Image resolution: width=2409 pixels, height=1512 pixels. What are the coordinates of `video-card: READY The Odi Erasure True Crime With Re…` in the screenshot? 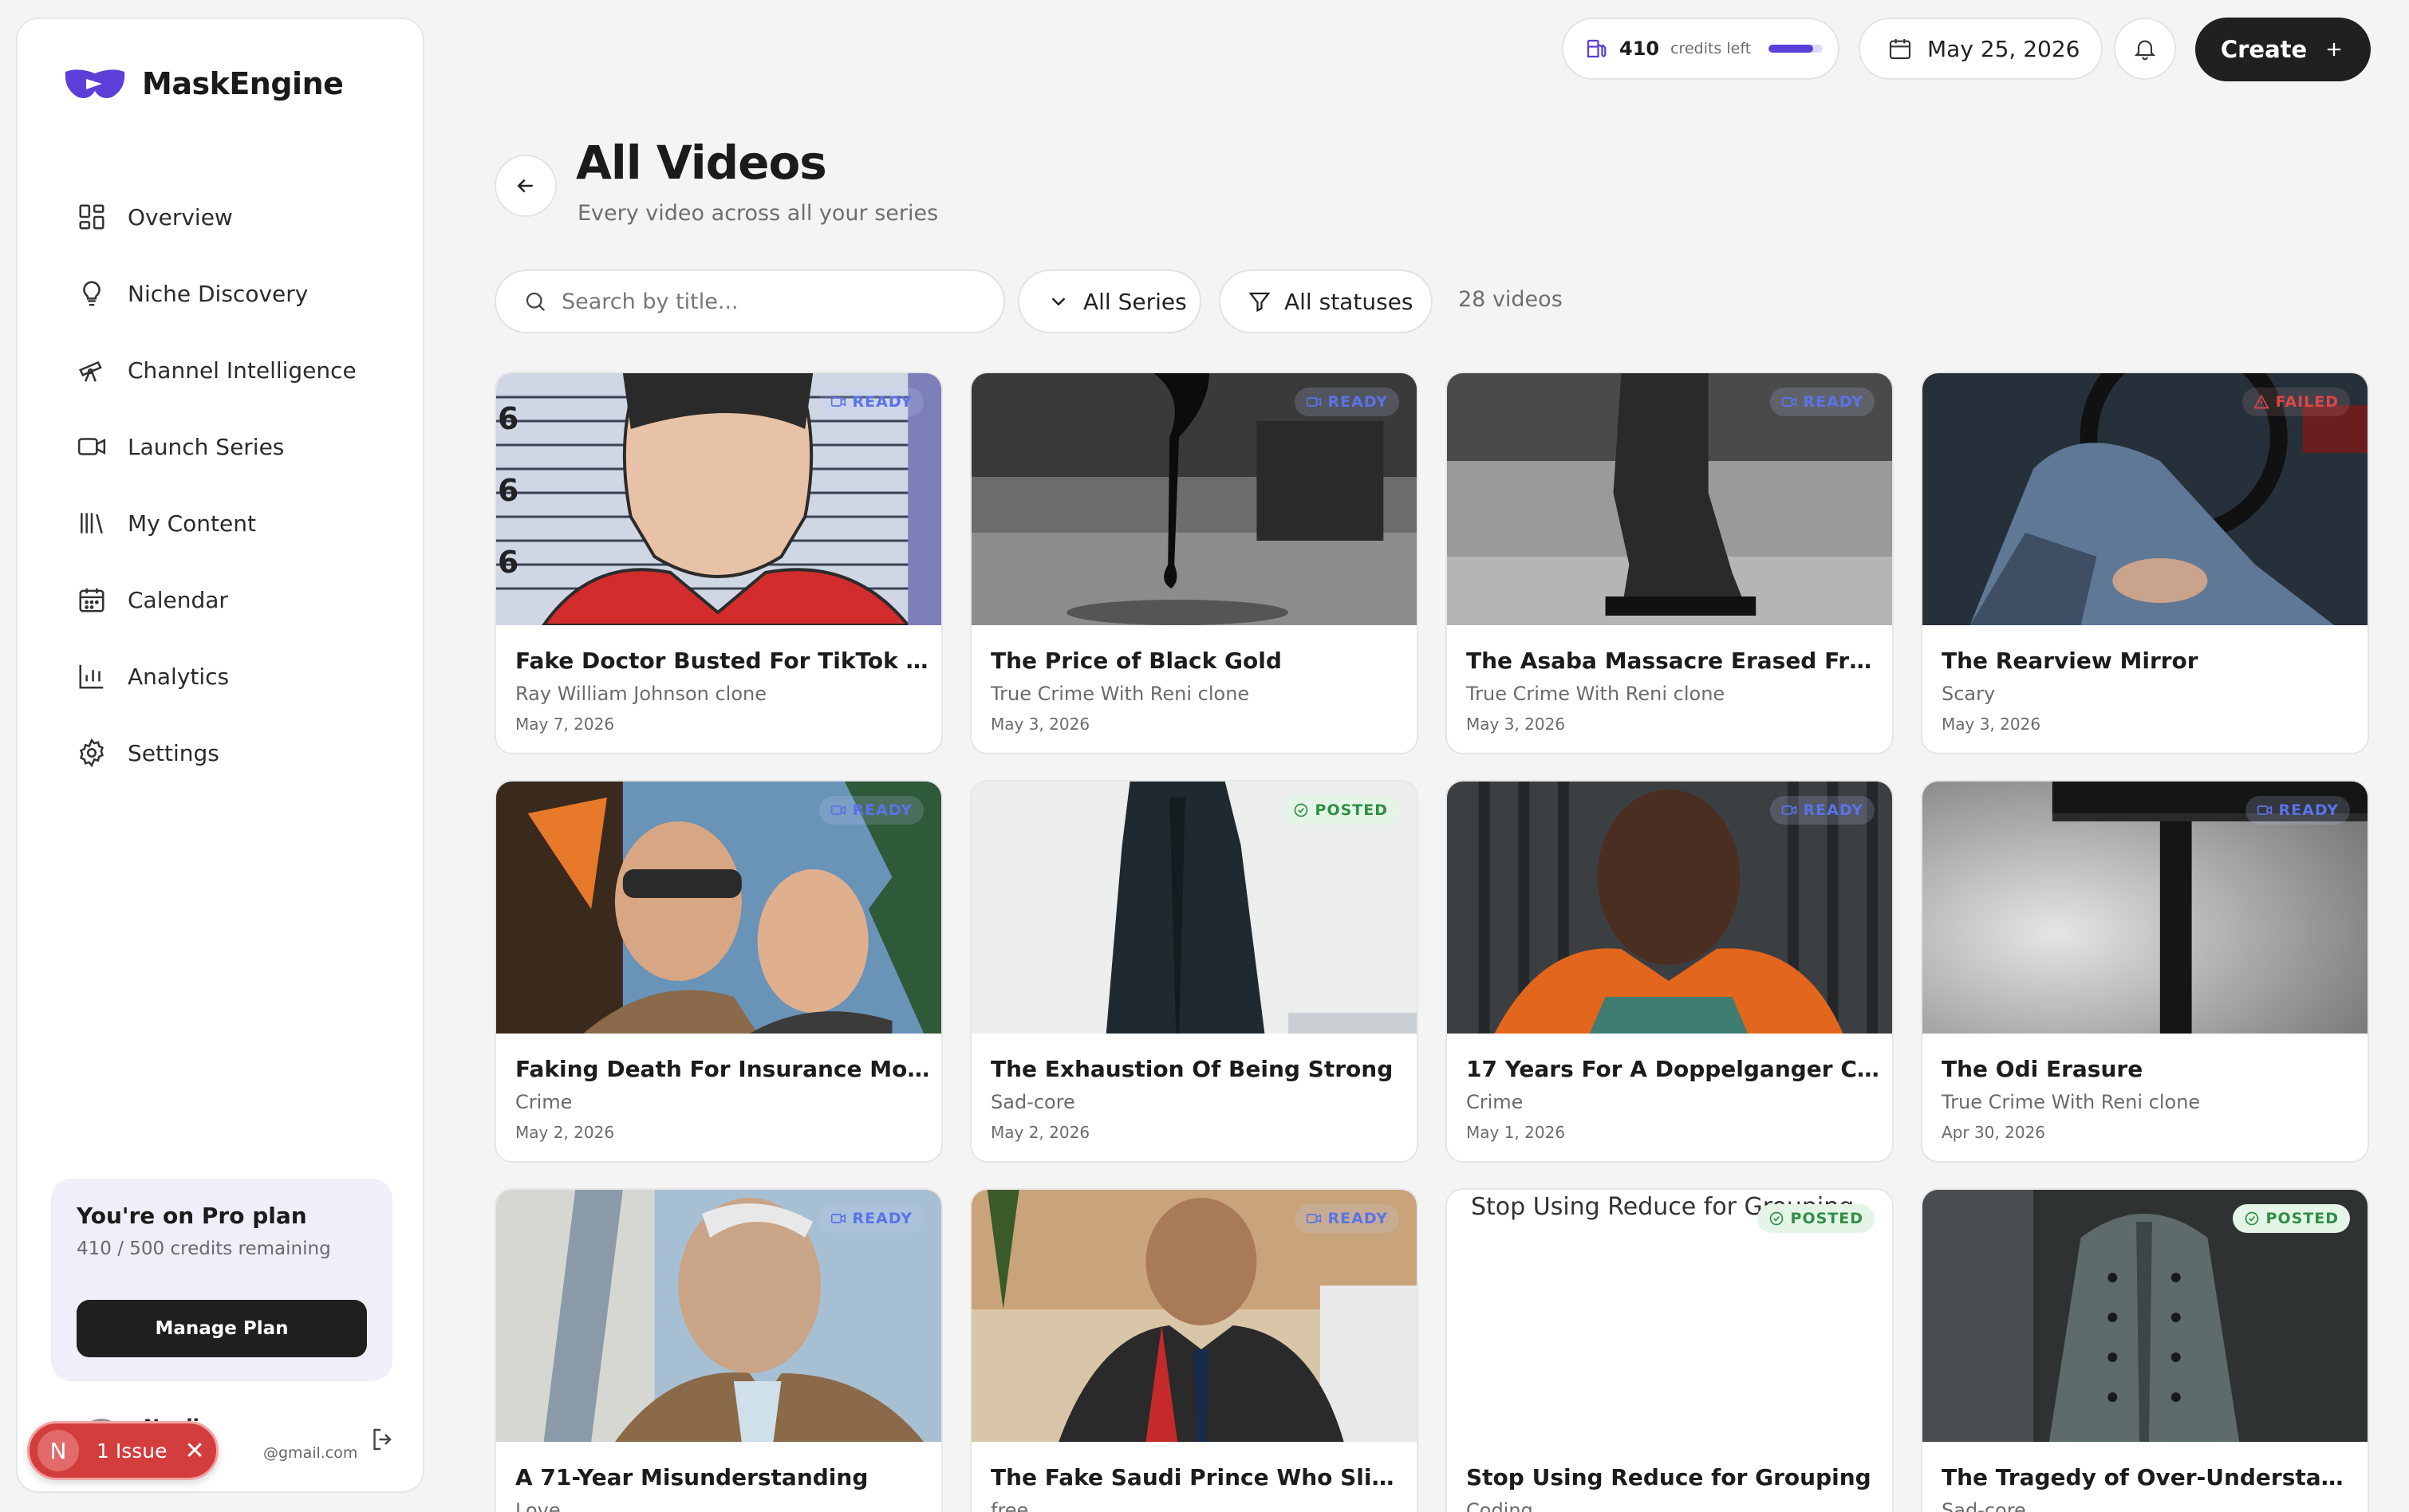 It's located at (2145, 972).